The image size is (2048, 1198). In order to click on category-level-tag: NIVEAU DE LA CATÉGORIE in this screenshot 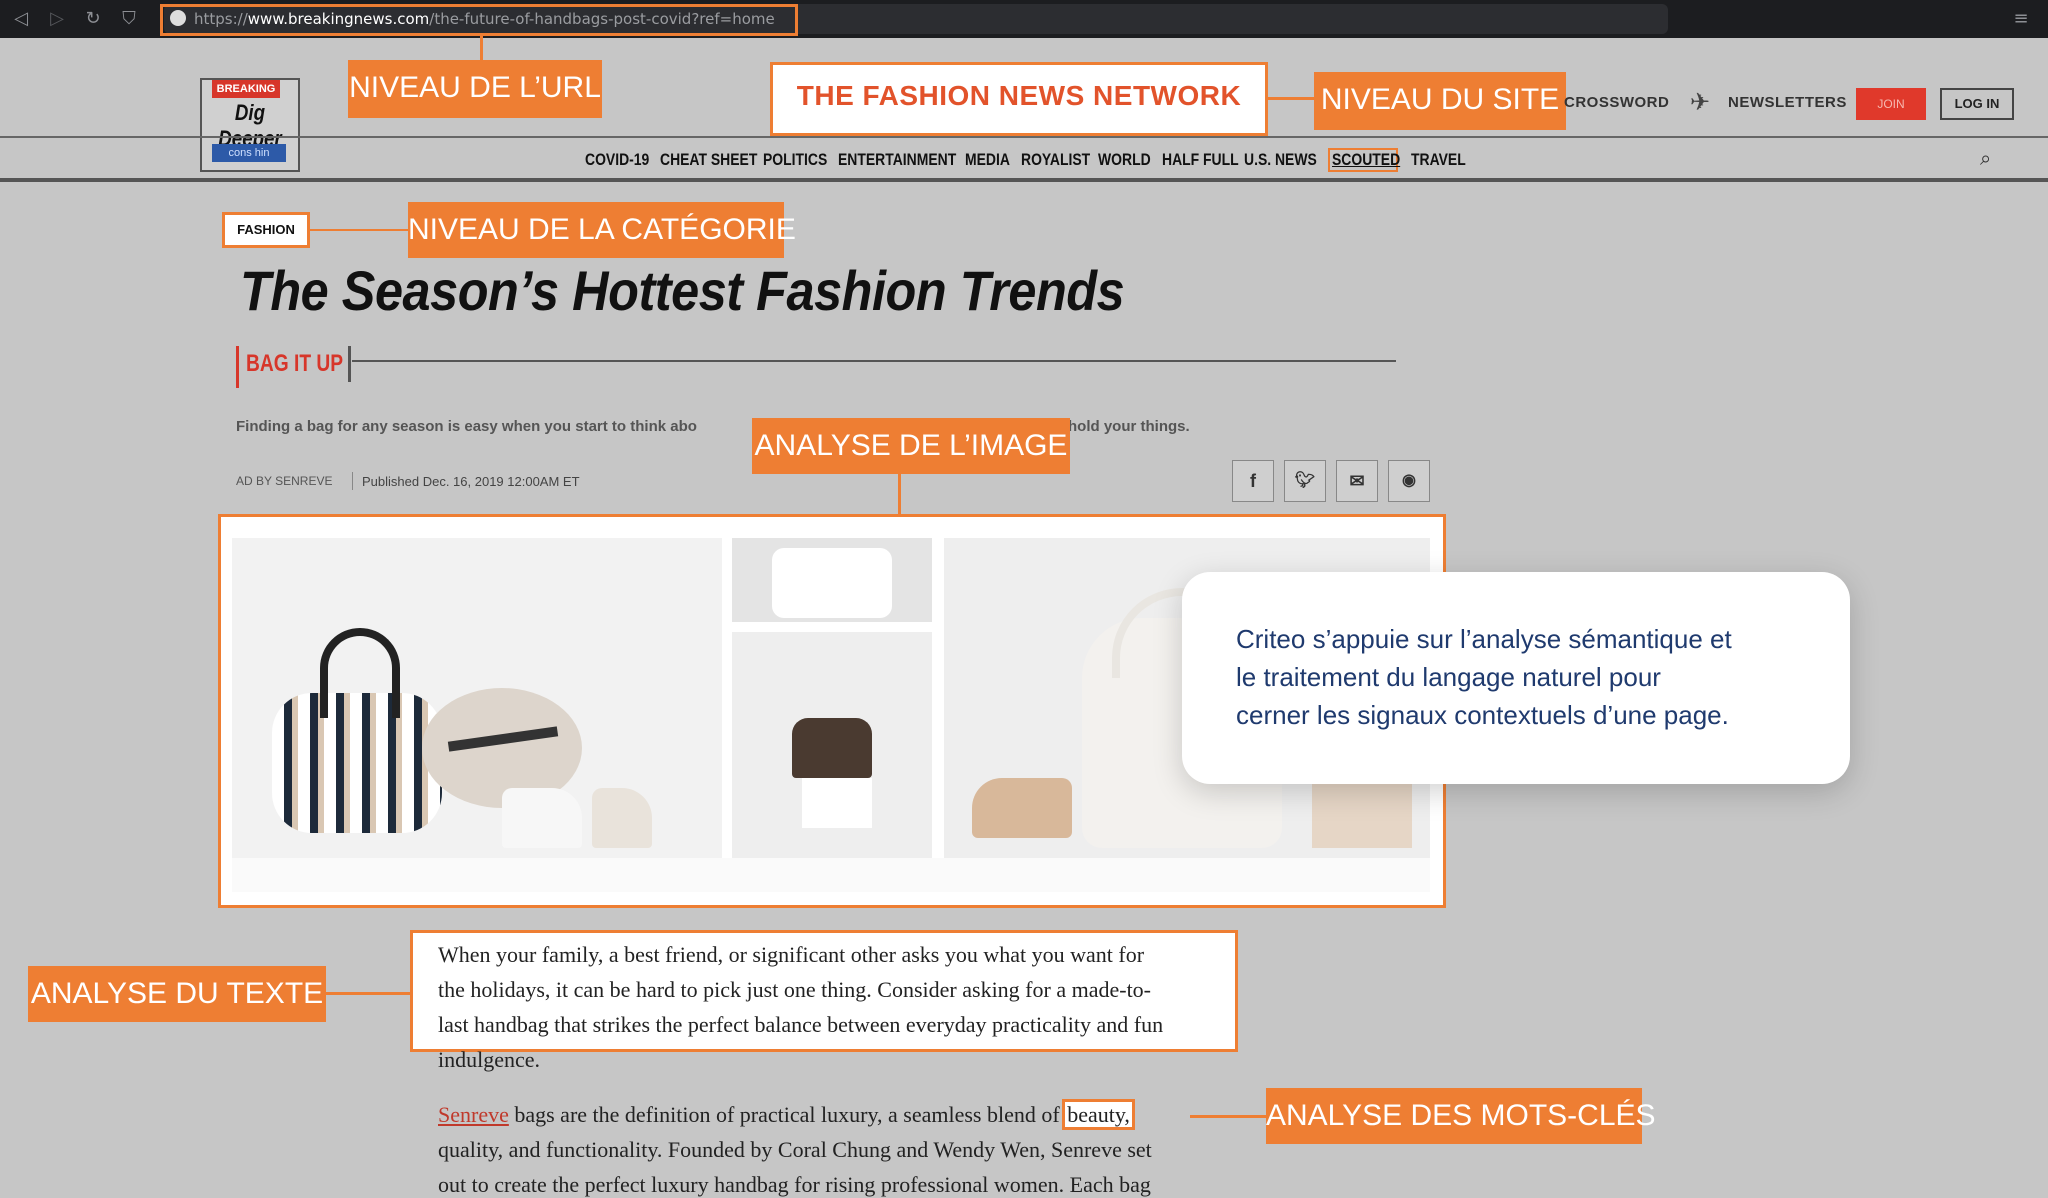, I will do `click(602, 230)`.